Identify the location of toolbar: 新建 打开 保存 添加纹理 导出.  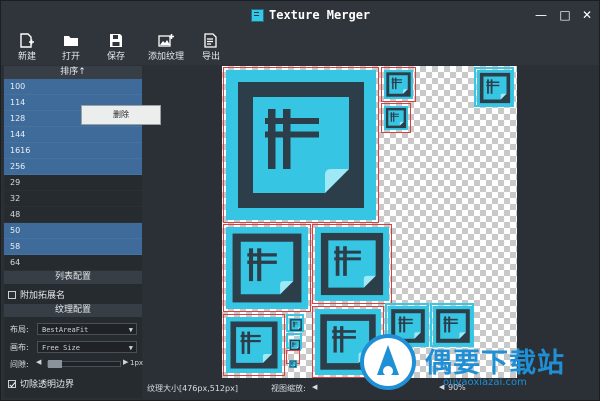
(300, 48).